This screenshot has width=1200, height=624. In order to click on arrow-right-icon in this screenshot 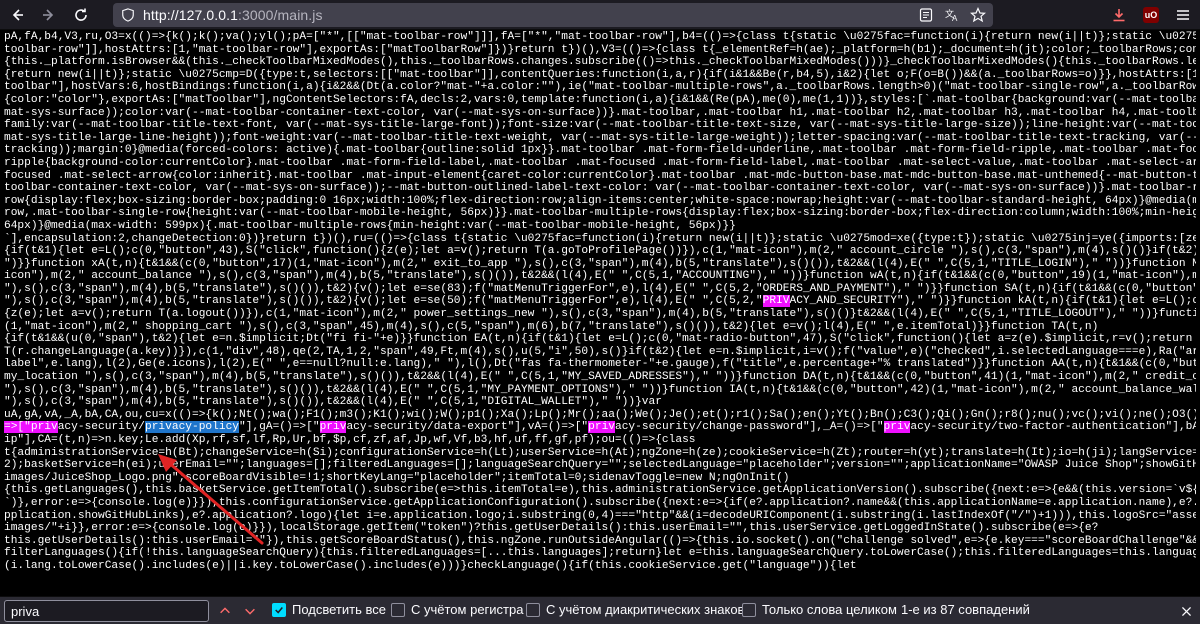, I will do `click(49, 15)`.